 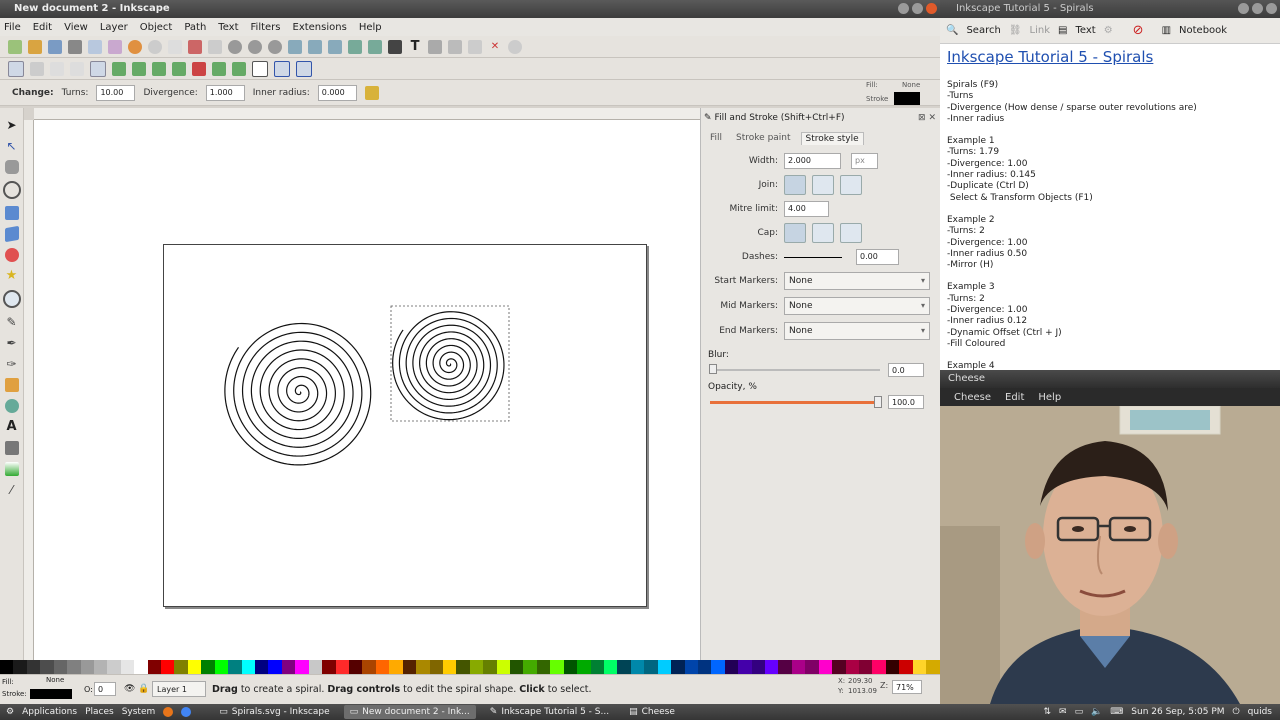 I want to click on text-format-icon: ▤, so click(x=1062, y=30).